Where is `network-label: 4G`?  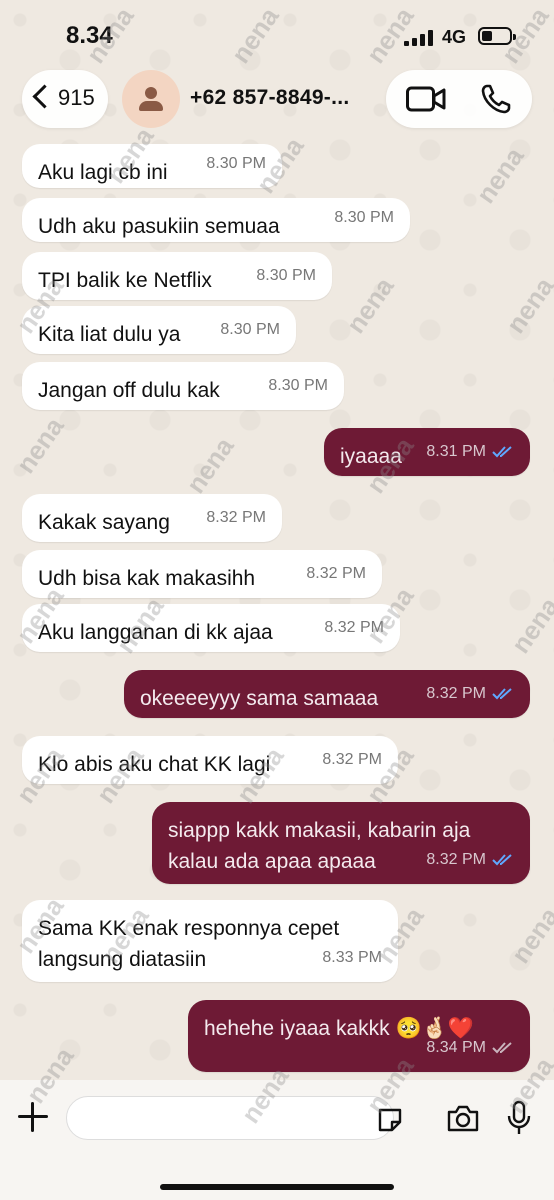
network-label: 4G is located at coordinates (454, 37).